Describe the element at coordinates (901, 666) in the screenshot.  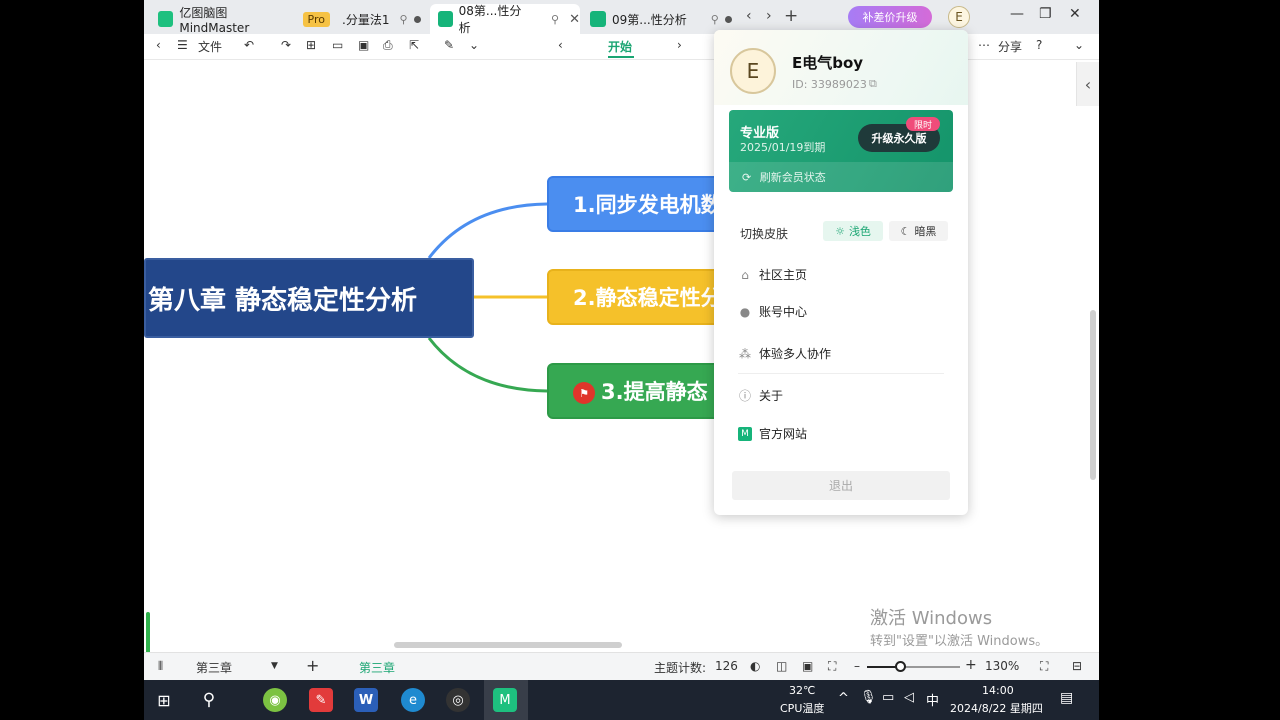
I see `zoom-slider-handle` at that location.